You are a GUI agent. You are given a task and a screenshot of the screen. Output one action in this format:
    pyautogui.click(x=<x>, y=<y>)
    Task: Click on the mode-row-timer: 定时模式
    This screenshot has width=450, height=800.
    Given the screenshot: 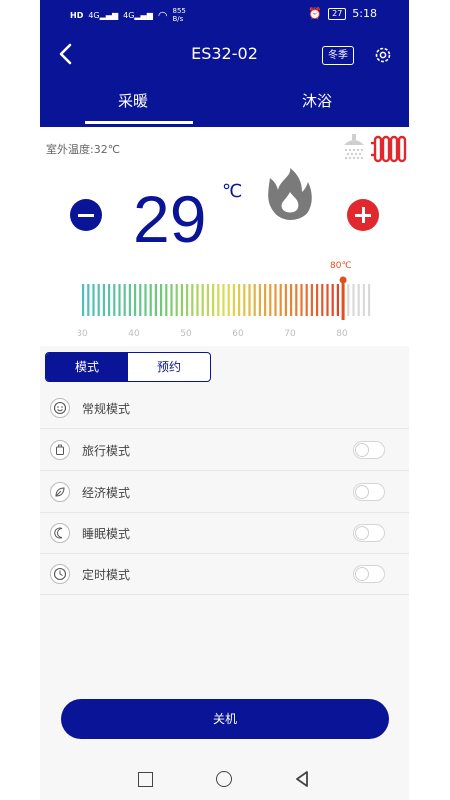 What is the action you would take?
    pyautogui.click(x=224, y=574)
    